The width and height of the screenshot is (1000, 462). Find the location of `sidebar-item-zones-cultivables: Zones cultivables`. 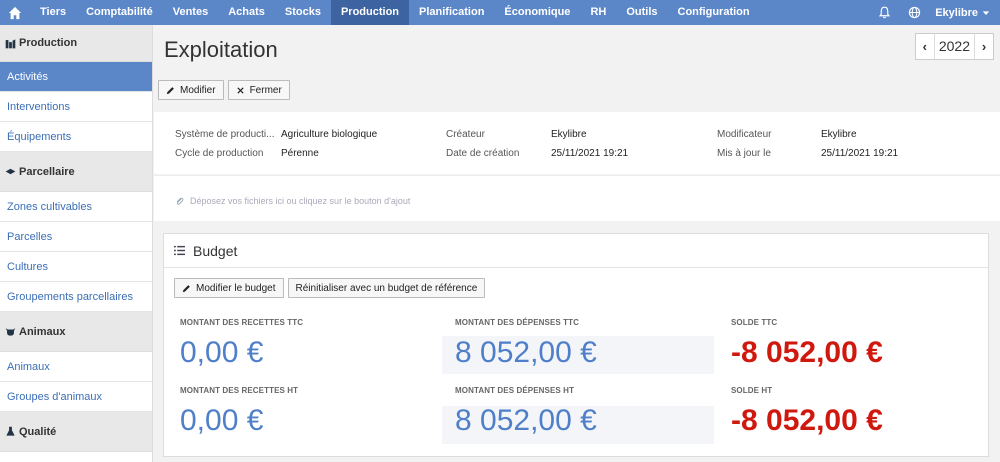

sidebar-item-zones-cultivables: Zones cultivables is located at coordinates (76, 207).